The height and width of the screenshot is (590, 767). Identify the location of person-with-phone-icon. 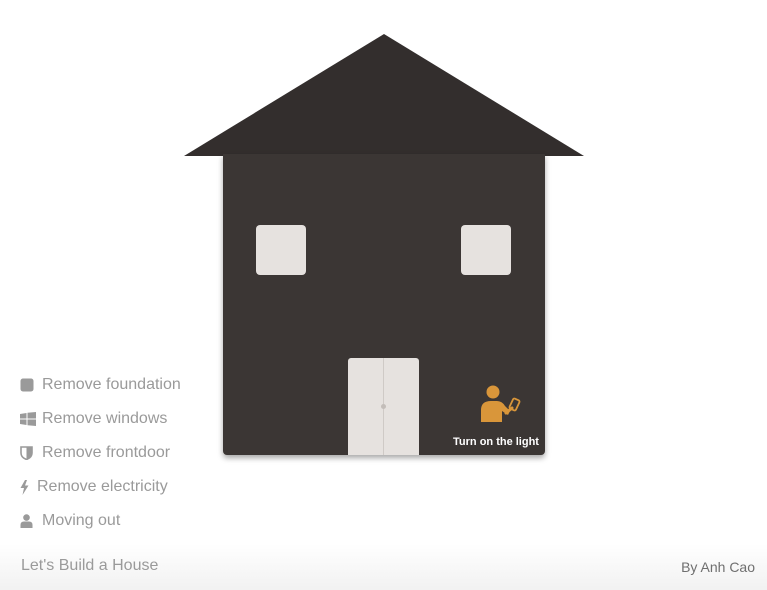
(498, 406).